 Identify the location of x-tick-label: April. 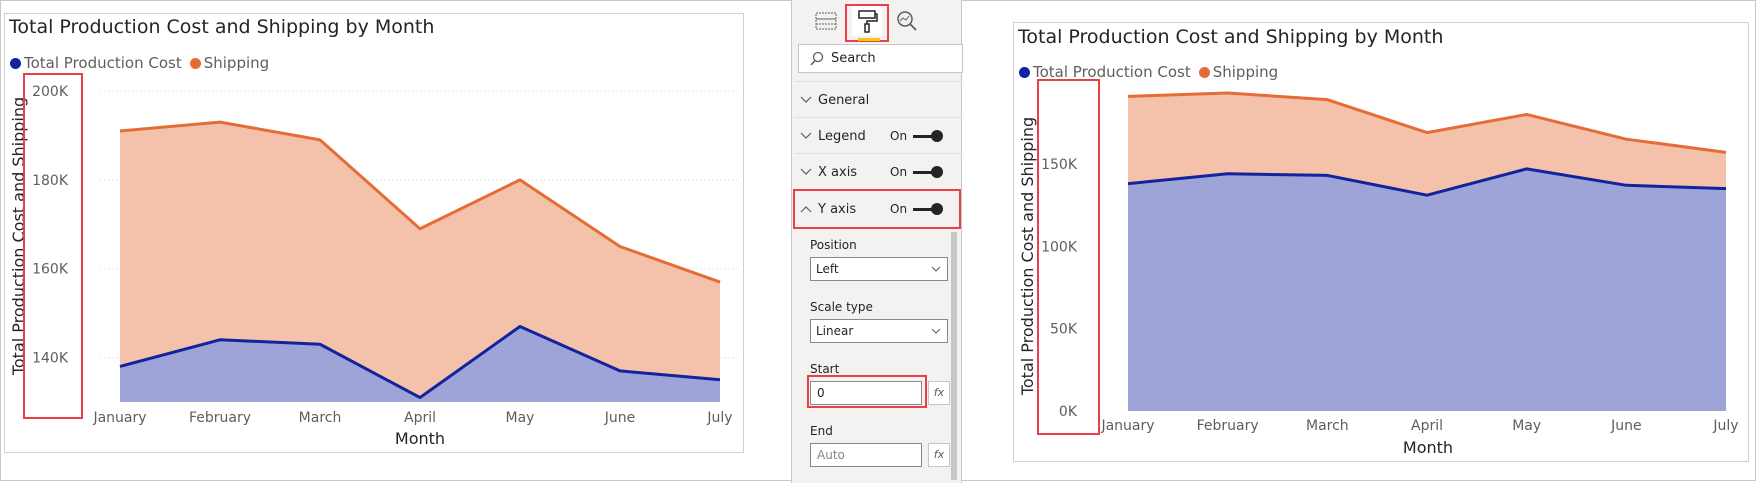
(1427, 426).